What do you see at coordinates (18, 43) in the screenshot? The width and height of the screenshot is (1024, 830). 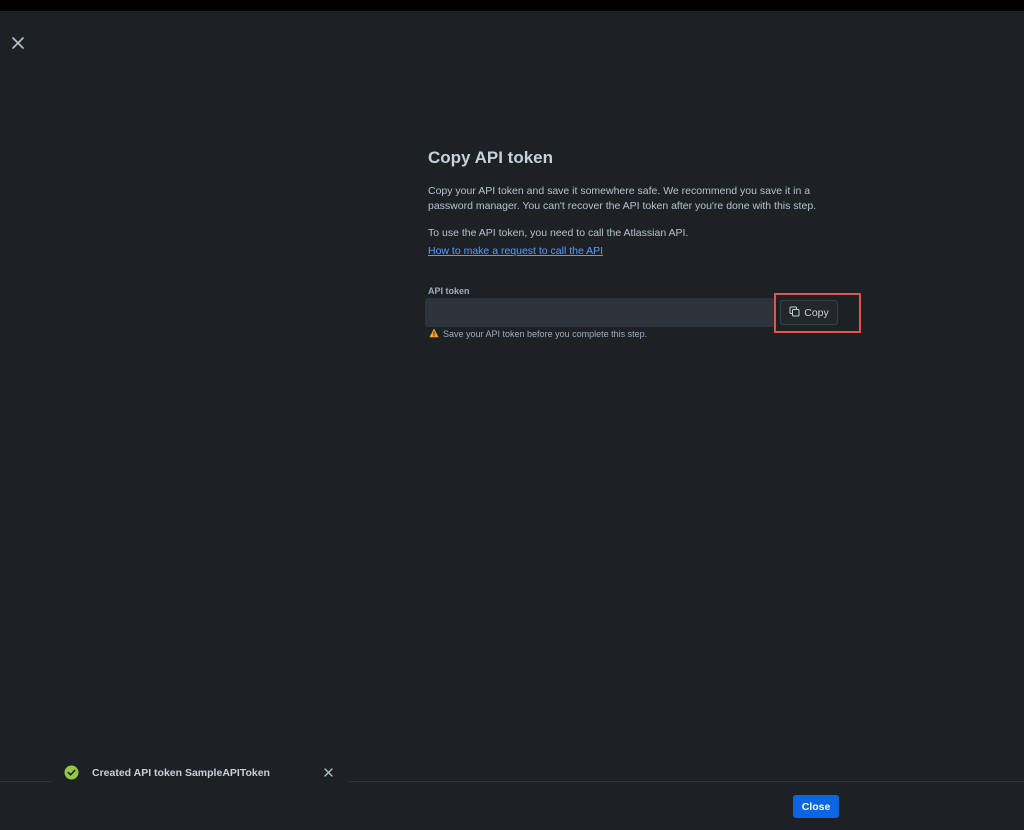 I see `close-icon` at bounding box center [18, 43].